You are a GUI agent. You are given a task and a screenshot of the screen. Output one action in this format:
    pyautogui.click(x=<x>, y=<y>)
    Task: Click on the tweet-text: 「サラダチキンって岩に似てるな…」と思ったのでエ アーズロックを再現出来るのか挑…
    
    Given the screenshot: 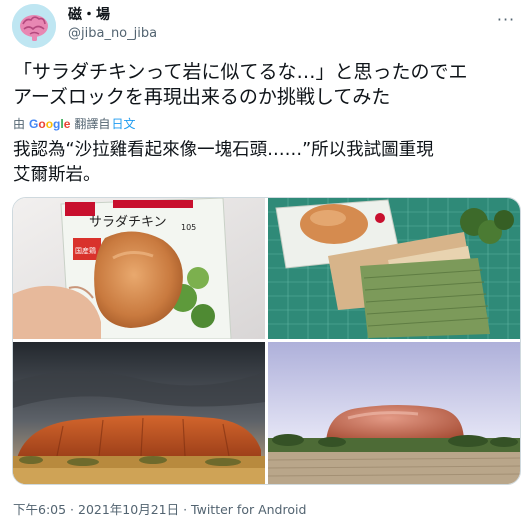 What is the action you would take?
    pyautogui.click(x=265, y=85)
    